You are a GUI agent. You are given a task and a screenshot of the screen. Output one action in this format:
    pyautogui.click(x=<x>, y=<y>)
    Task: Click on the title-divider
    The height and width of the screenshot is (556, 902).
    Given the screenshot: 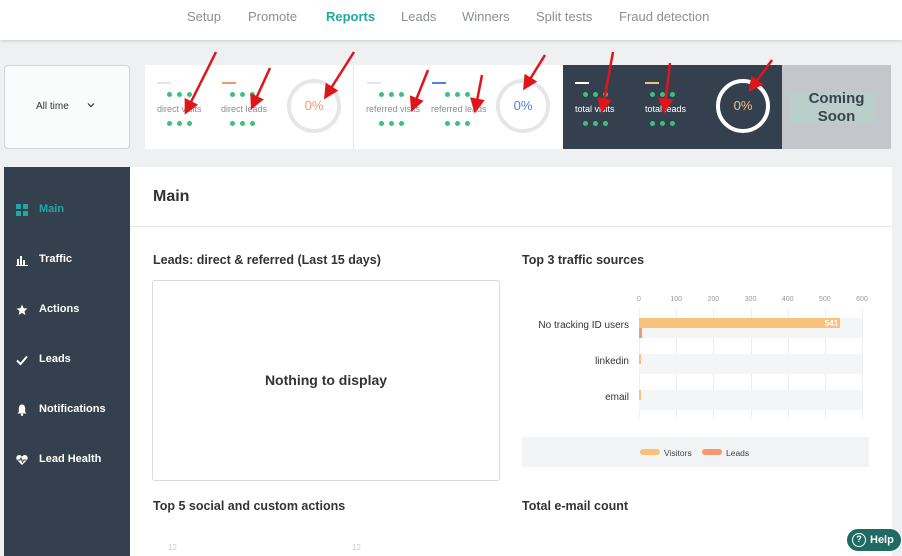 What is the action you would take?
    pyautogui.click(x=511, y=226)
    